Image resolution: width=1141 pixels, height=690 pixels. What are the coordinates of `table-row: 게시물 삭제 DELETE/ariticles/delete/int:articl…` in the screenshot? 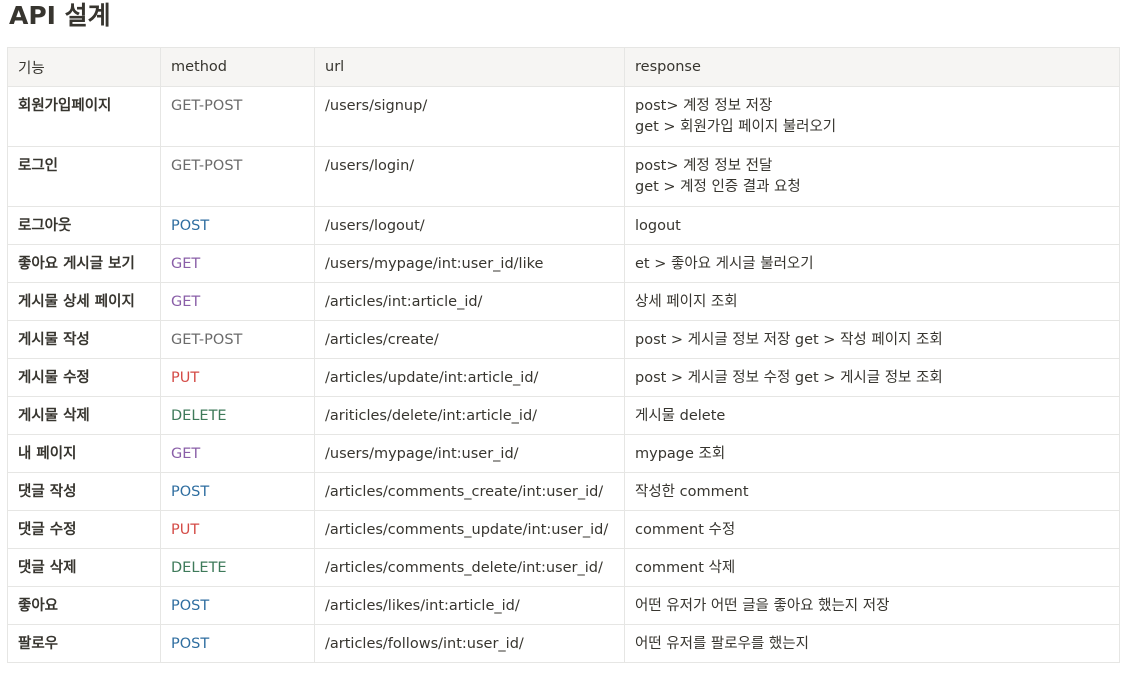 It's located at (563, 415).